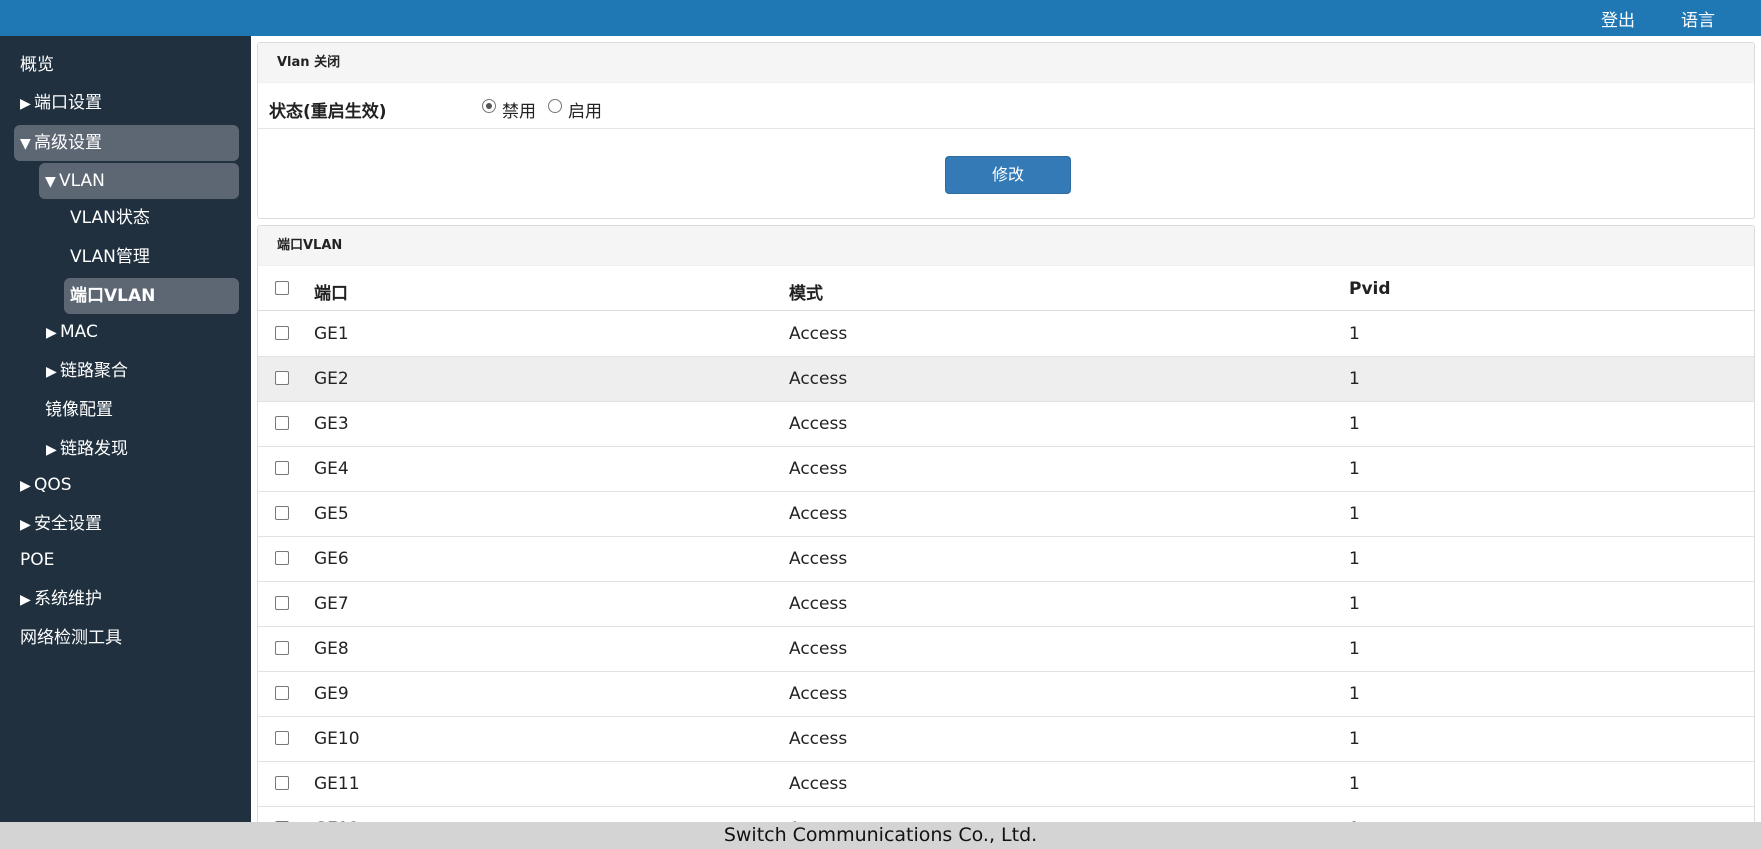 Image resolution: width=1761 pixels, height=849 pixels. I want to click on top-bar: 登出 语言, so click(880, 18).